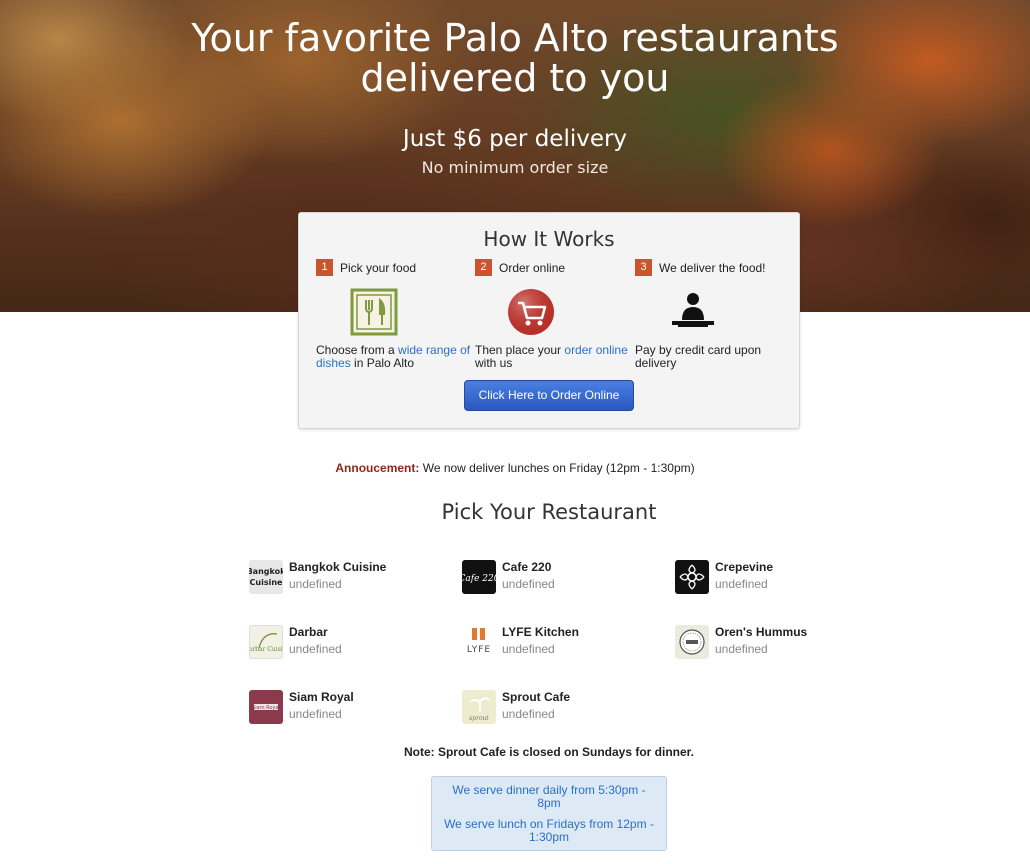 Image resolution: width=1030 pixels, height=864 pixels. Describe the element at coordinates (761, 632) in the screenshot. I see `restaurant-name: Oren's Hummus` at that location.